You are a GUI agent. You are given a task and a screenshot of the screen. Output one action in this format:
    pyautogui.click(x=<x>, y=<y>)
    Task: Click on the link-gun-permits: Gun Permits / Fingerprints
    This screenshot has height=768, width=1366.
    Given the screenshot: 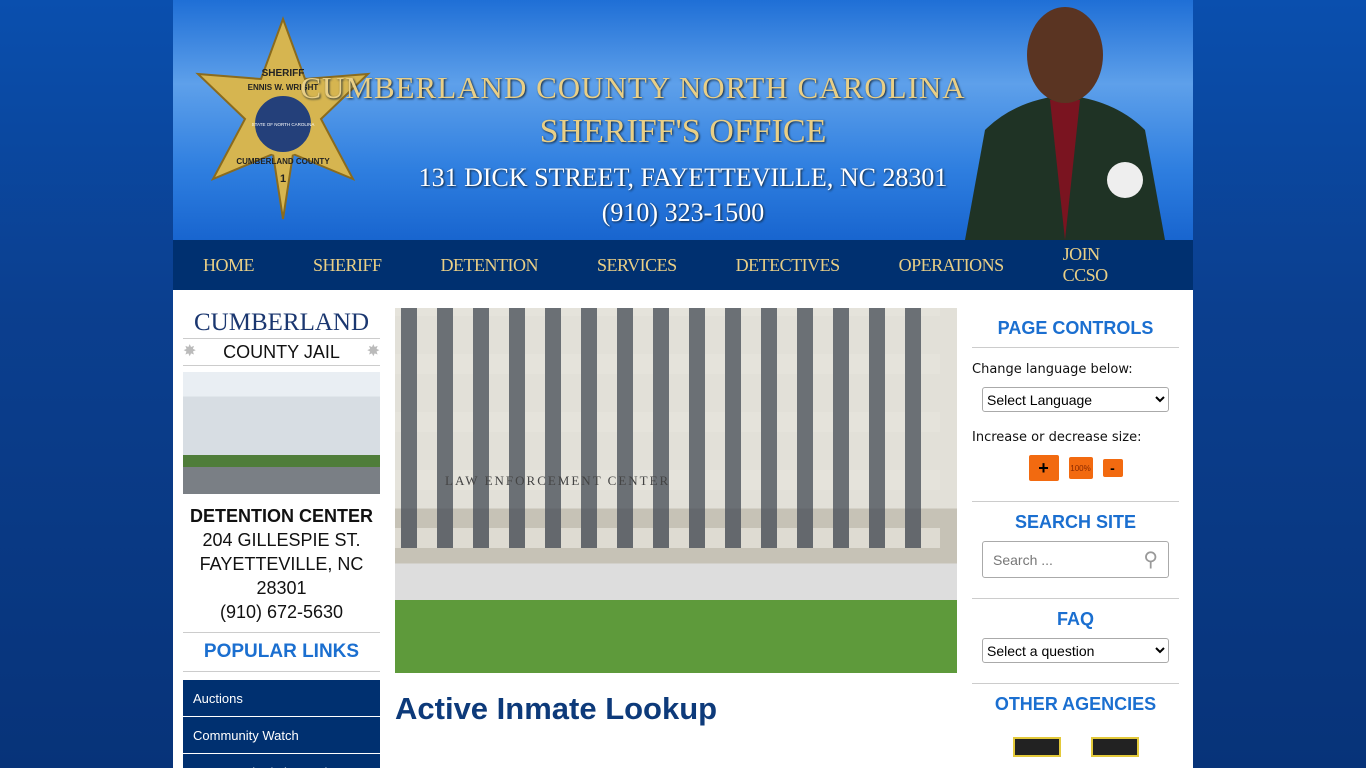 What is the action you would take?
    pyautogui.click(x=281, y=761)
    